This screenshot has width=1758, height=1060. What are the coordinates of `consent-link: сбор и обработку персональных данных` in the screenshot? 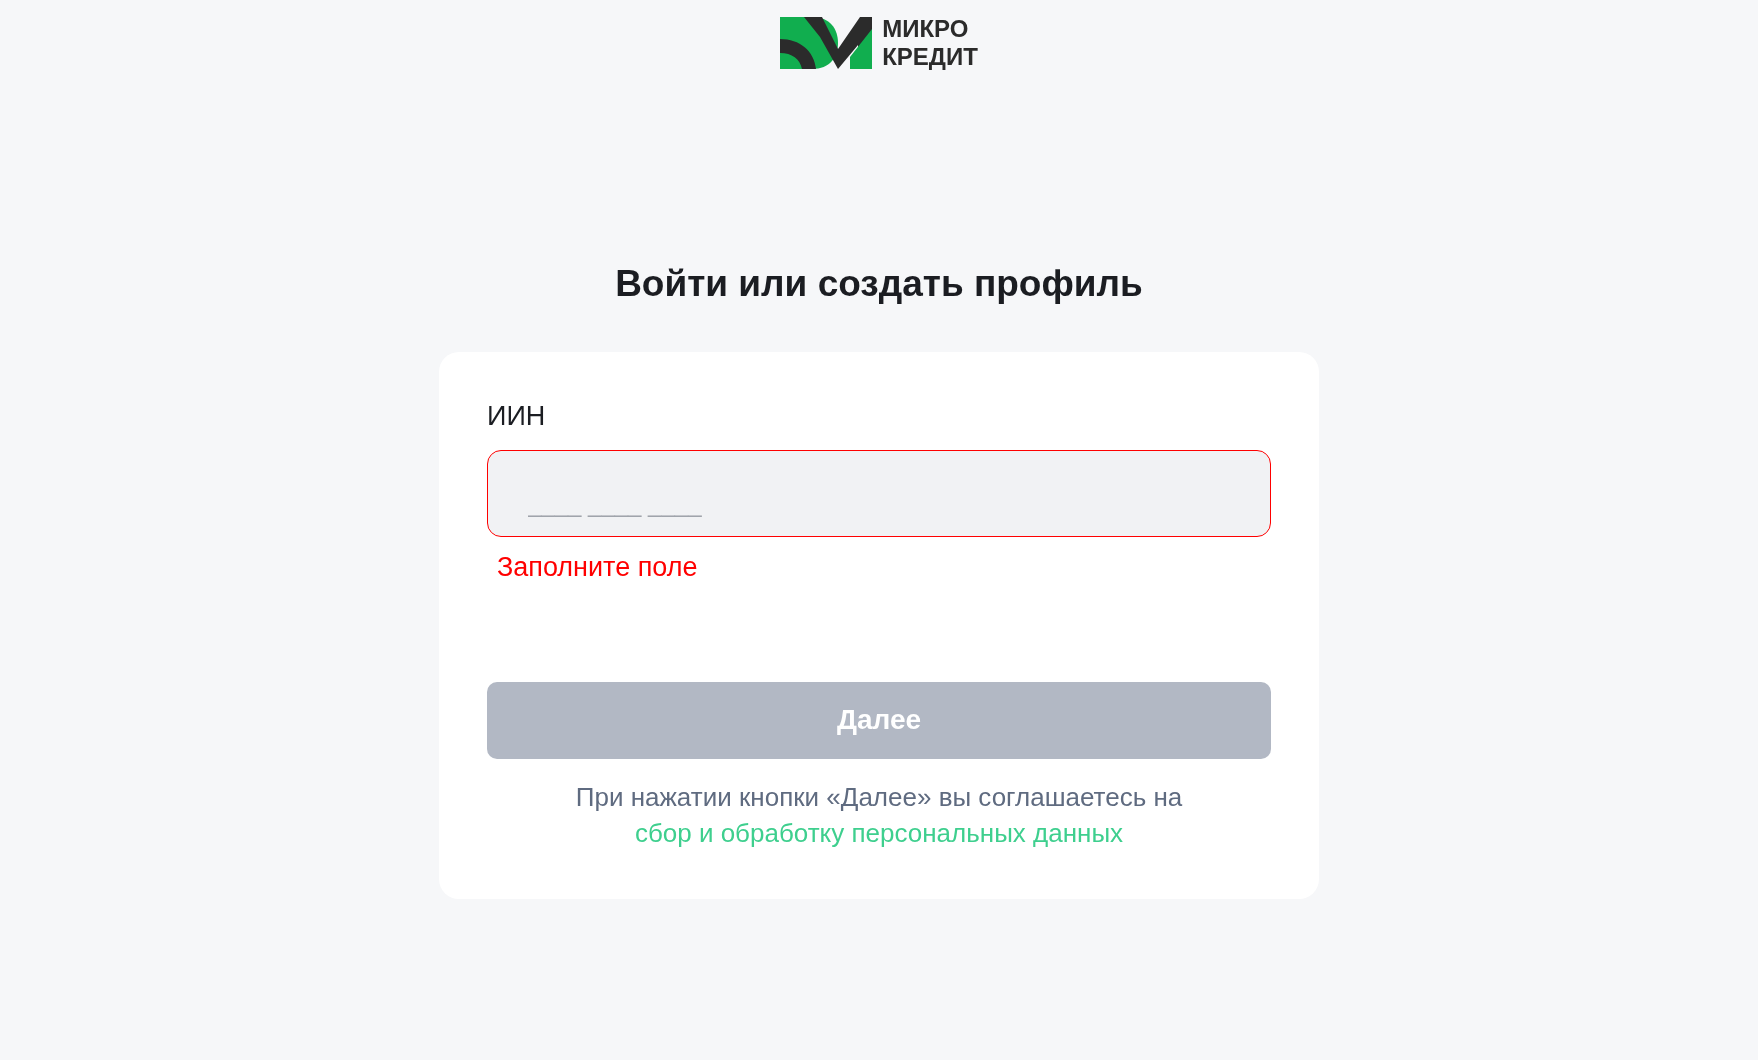 It's located at (879, 832).